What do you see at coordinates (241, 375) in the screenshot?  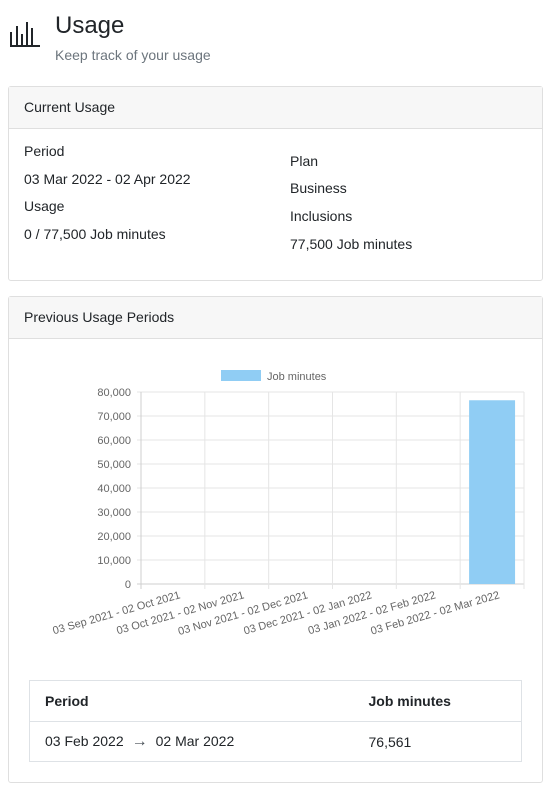 I see `legend-swatch` at bounding box center [241, 375].